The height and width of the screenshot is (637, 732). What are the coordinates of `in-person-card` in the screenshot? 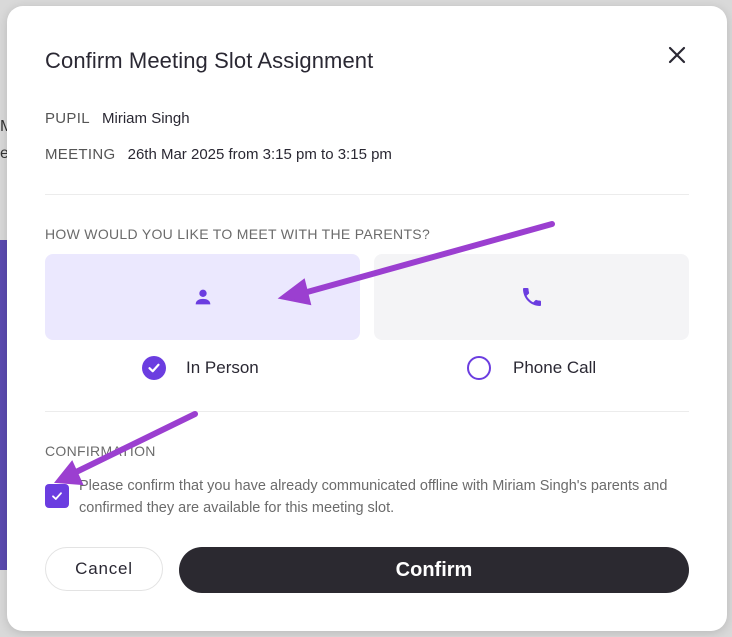 It's located at (202, 297).